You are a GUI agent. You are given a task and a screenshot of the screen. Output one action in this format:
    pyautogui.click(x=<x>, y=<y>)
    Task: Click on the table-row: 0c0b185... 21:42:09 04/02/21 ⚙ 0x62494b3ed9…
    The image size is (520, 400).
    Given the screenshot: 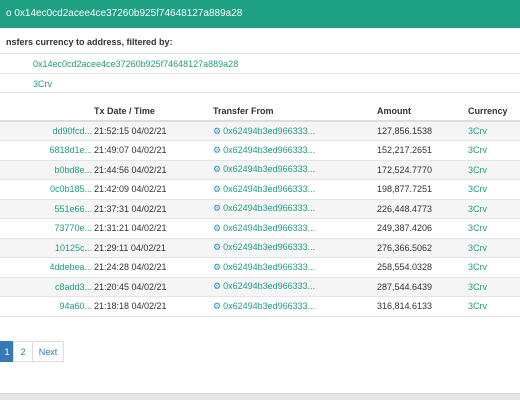 What is the action you would take?
    pyautogui.click(x=260, y=189)
    